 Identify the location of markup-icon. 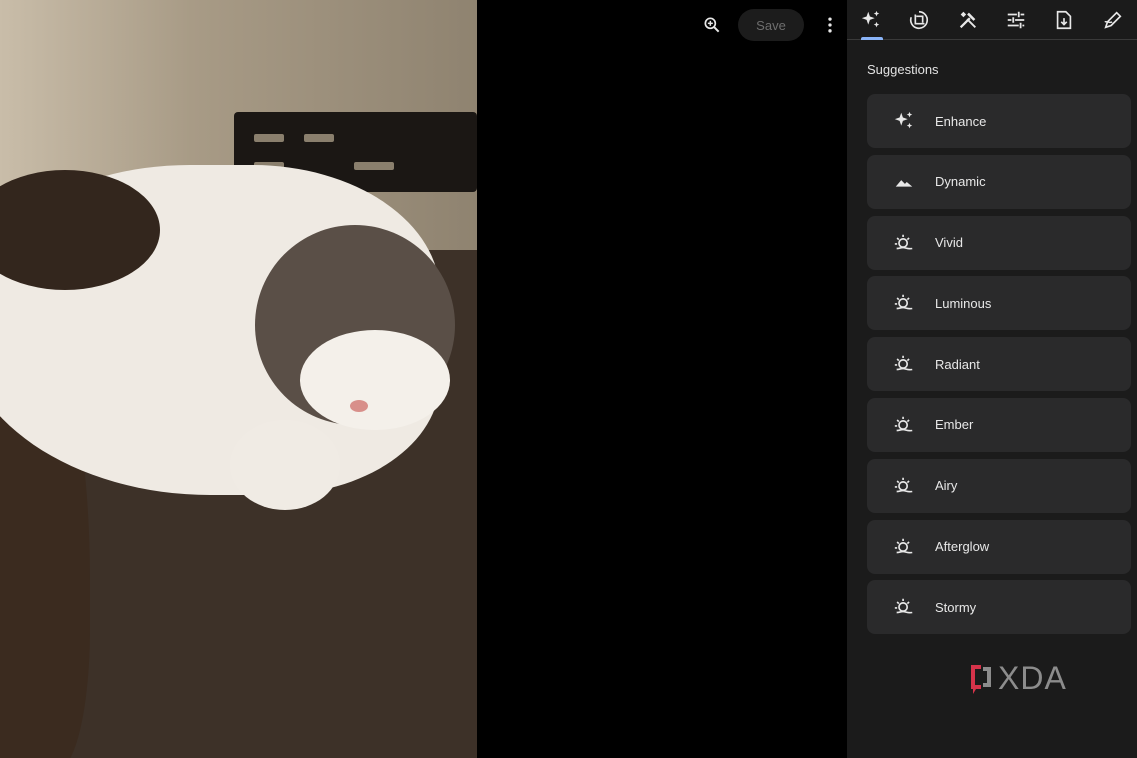
(1113, 19).